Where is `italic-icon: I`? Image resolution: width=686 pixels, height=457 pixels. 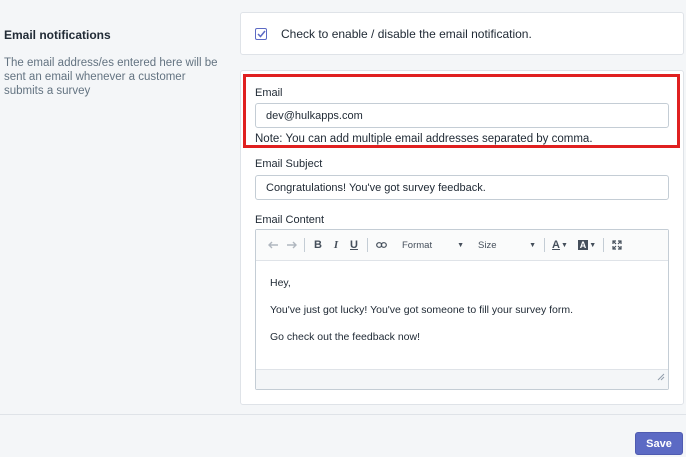
italic-icon: I is located at coordinates (336, 245).